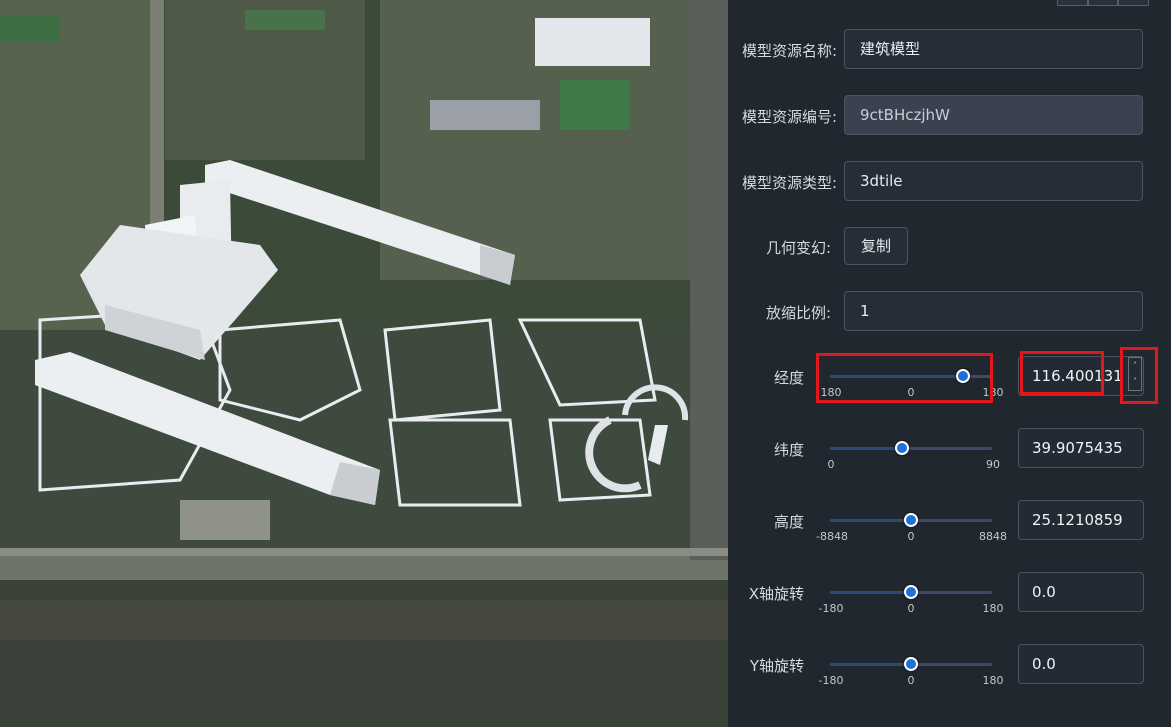  I want to click on altitude-label: 高度, so click(788, 522).